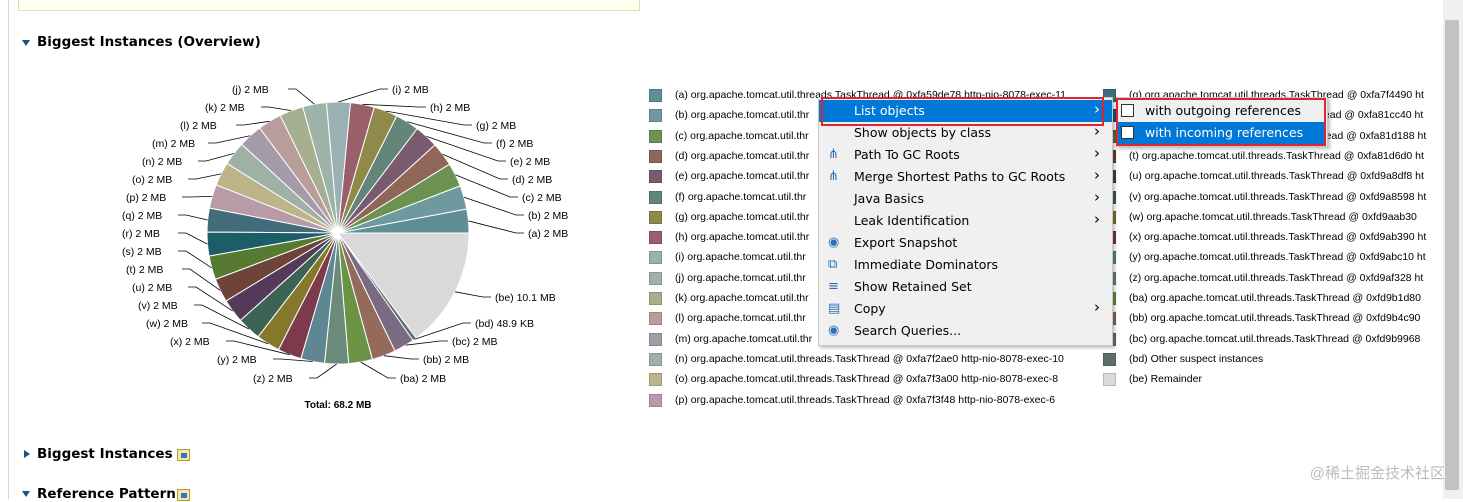 This screenshot has width=1463, height=502. I want to click on pie-label-c: (c) 2 MB, so click(542, 198).